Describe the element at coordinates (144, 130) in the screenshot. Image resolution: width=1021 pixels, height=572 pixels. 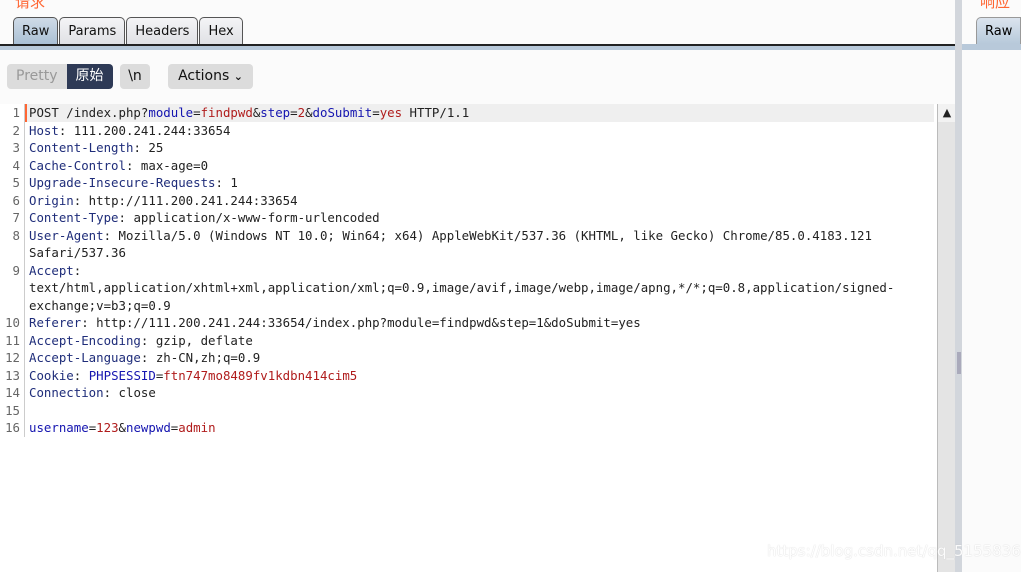
I see `text: : 111.200.241.244:33654` at that location.